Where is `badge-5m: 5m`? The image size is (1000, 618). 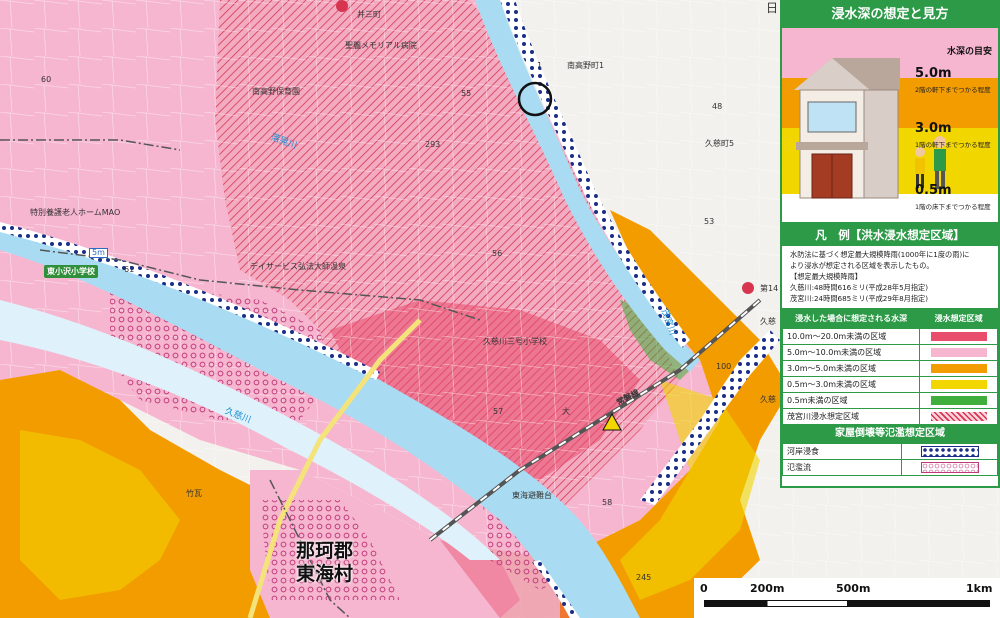 badge-5m: 5m is located at coordinates (98, 253).